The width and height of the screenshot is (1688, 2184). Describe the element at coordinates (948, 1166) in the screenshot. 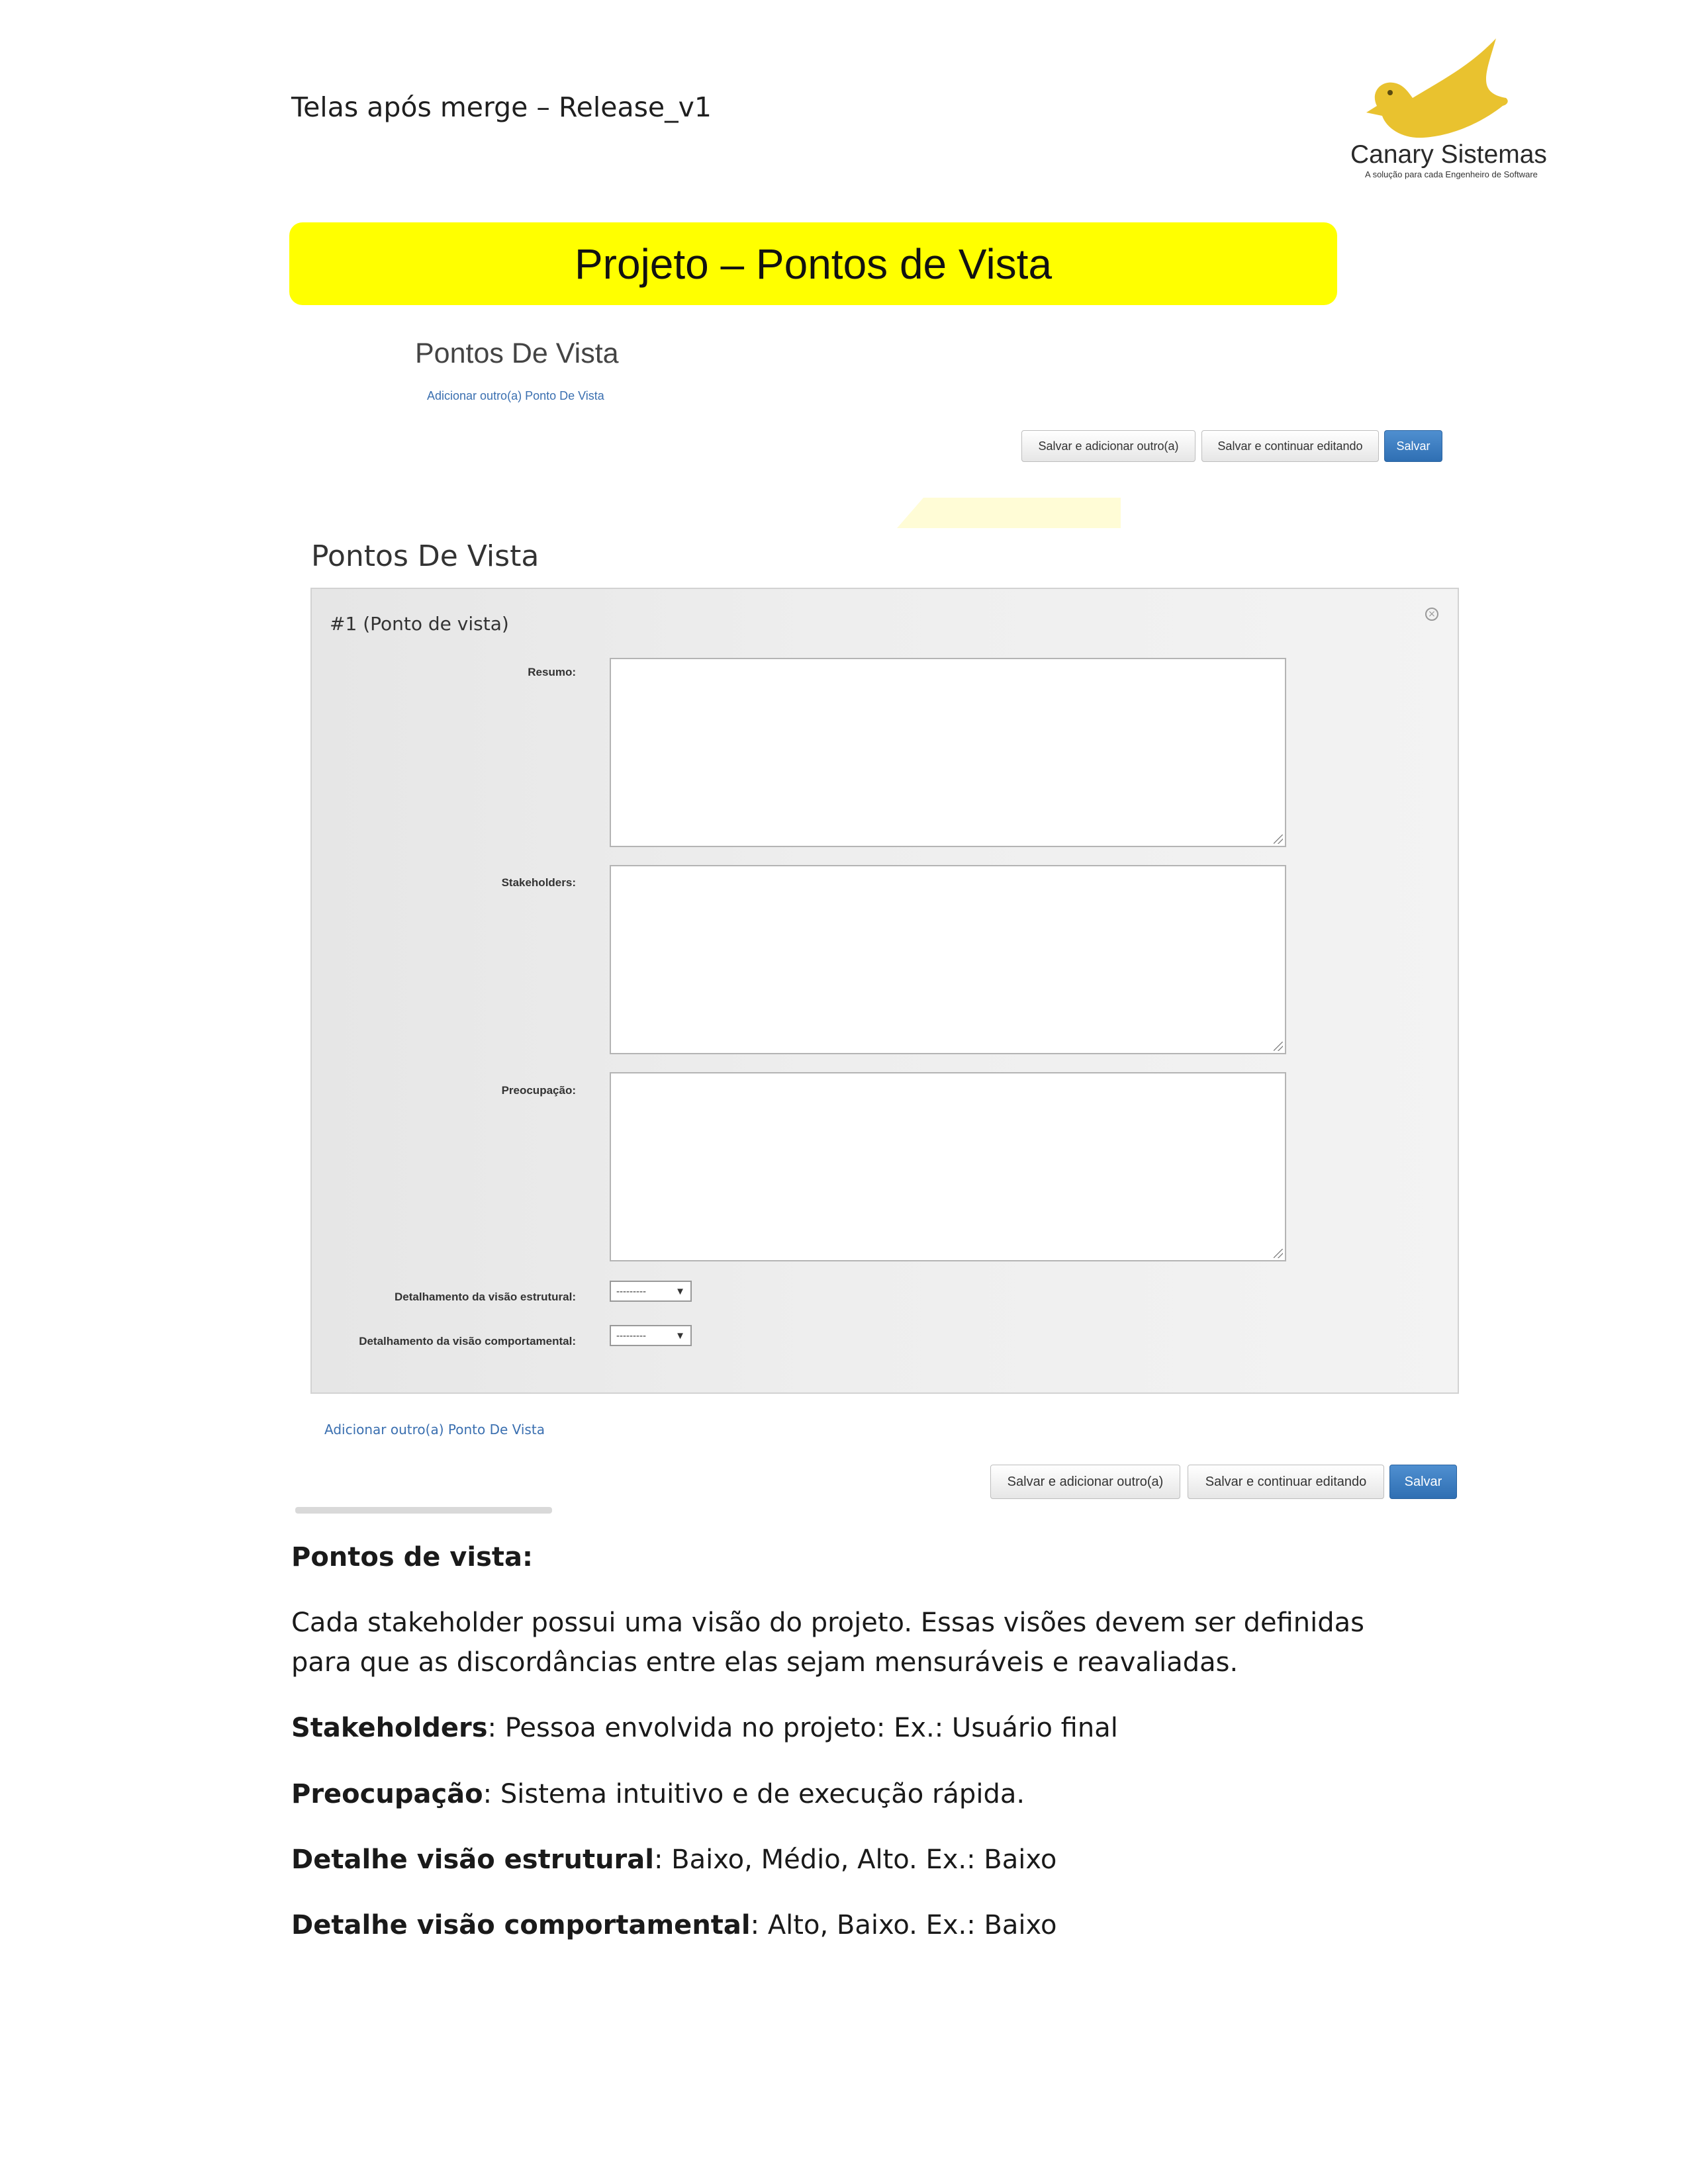

I see `preocupacao-textarea` at that location.